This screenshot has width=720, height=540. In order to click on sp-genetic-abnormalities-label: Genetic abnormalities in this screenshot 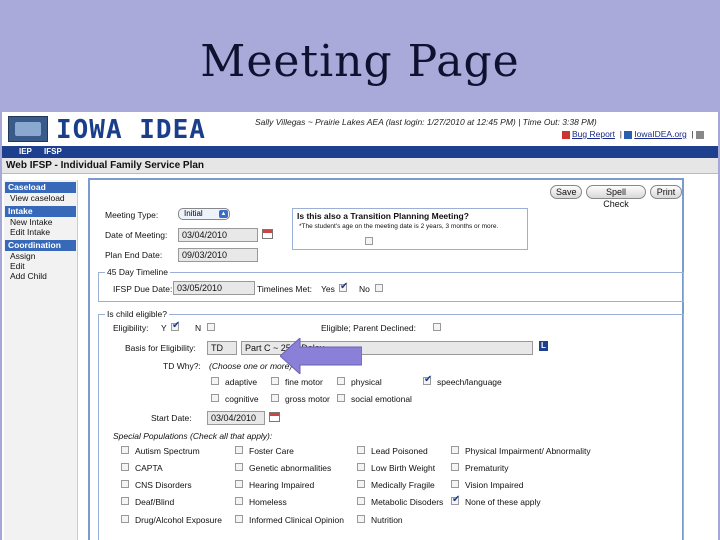, I will do `click(290, 468)`.